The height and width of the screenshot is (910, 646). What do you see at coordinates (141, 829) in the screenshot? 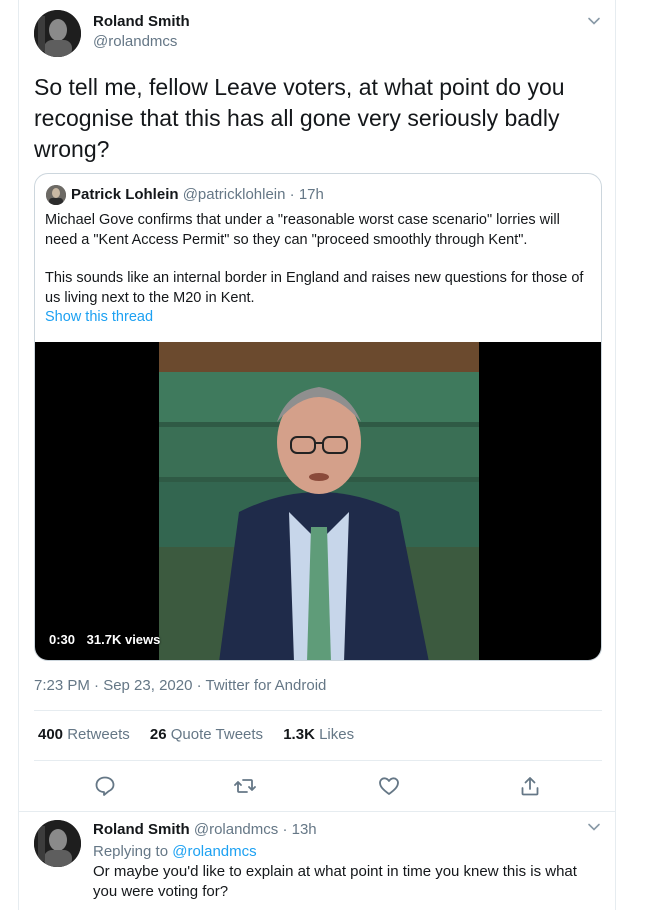
I see `reply-author-name: Roland Smith` at bounding box center [141, 829].